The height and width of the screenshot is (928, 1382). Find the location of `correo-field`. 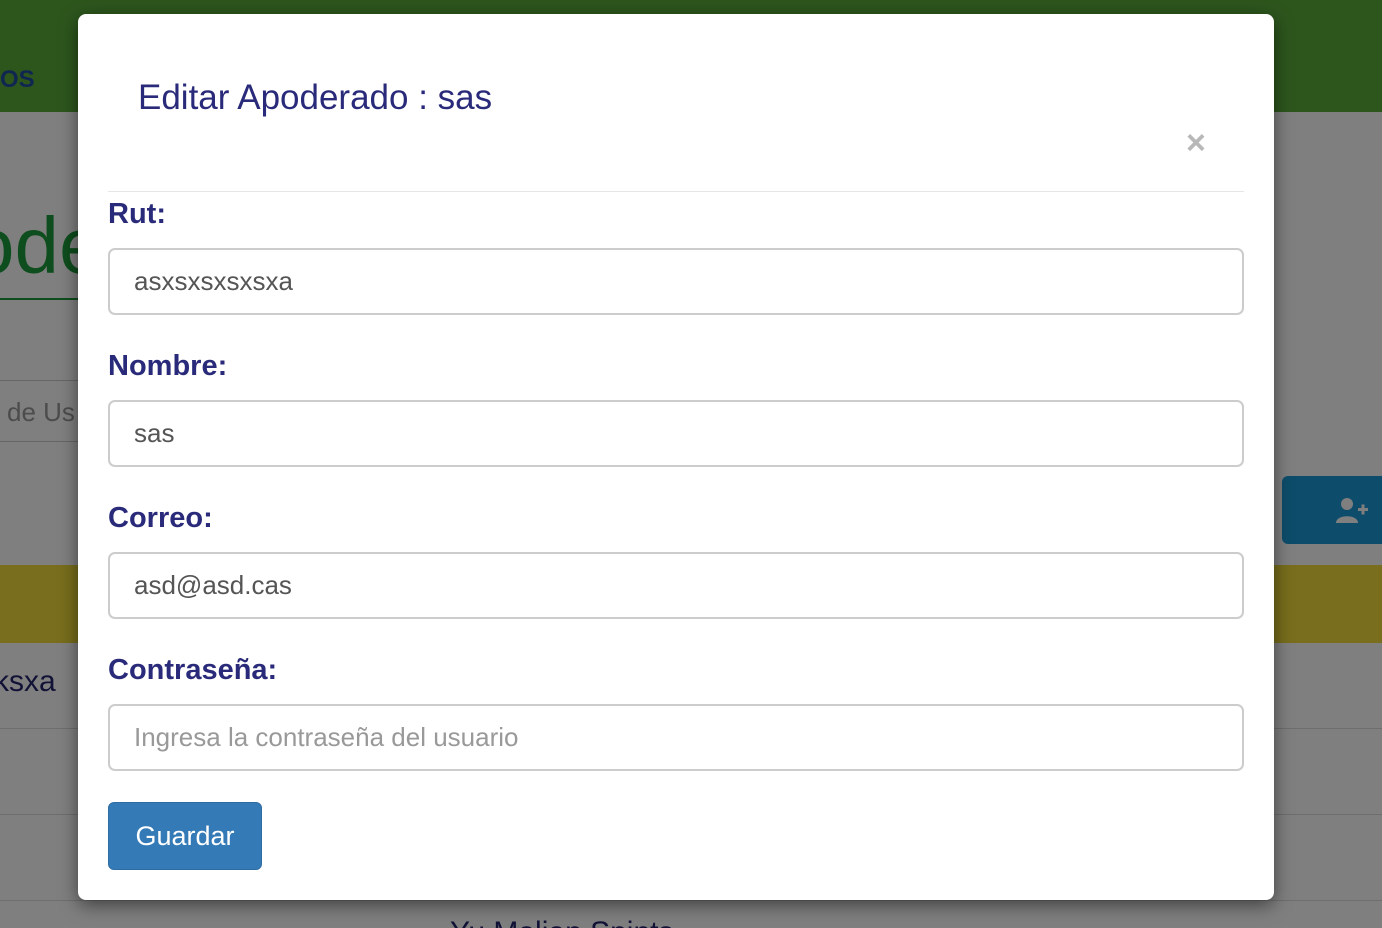

correo-field is located at coordinates (676, 585).